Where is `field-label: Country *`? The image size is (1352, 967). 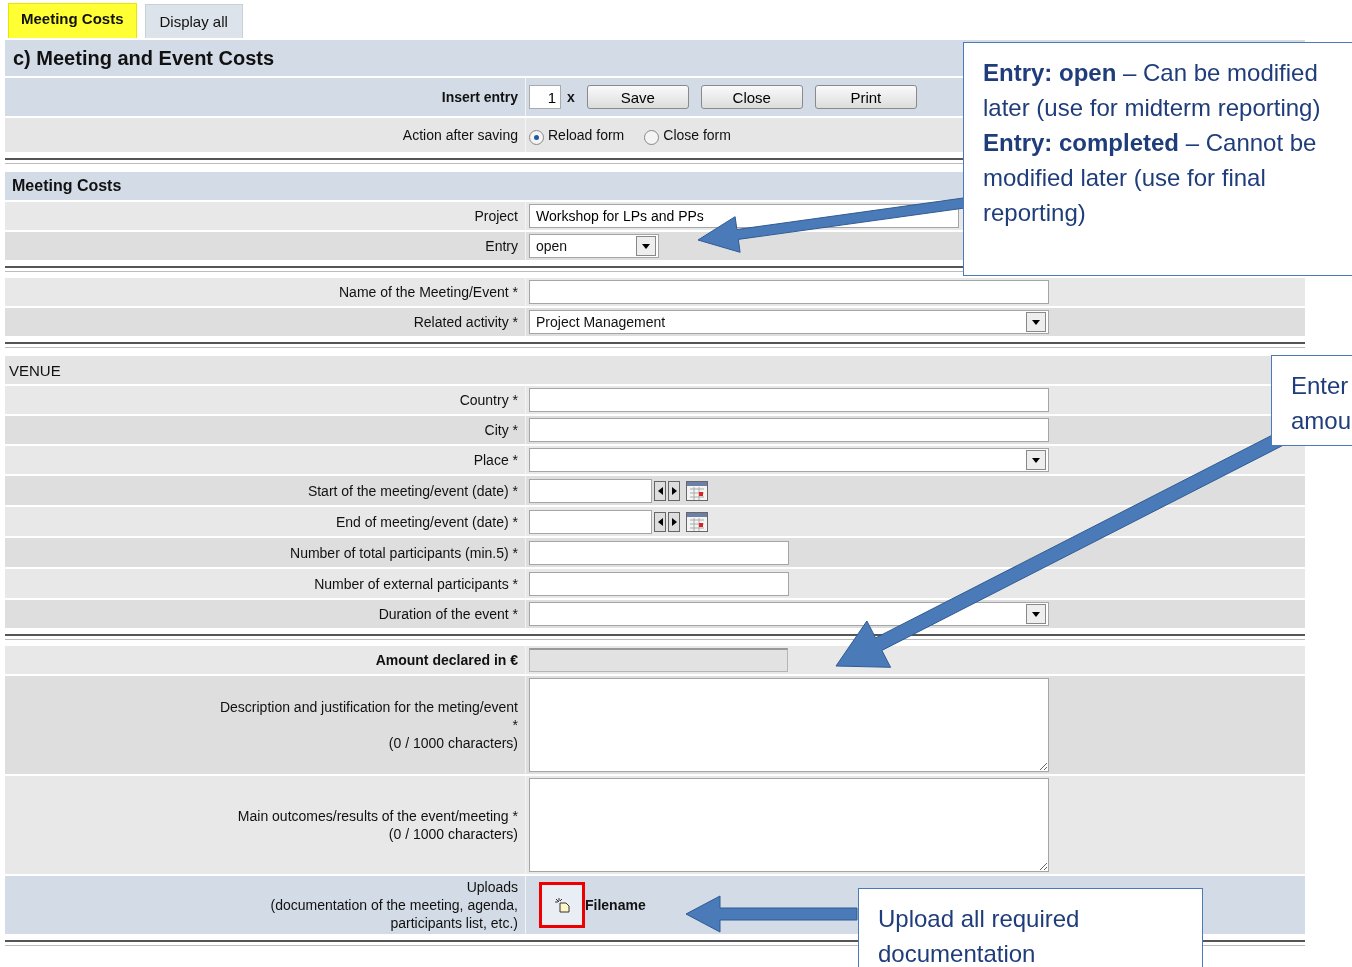
field-label: Country * is located at coordinates (488, 400).